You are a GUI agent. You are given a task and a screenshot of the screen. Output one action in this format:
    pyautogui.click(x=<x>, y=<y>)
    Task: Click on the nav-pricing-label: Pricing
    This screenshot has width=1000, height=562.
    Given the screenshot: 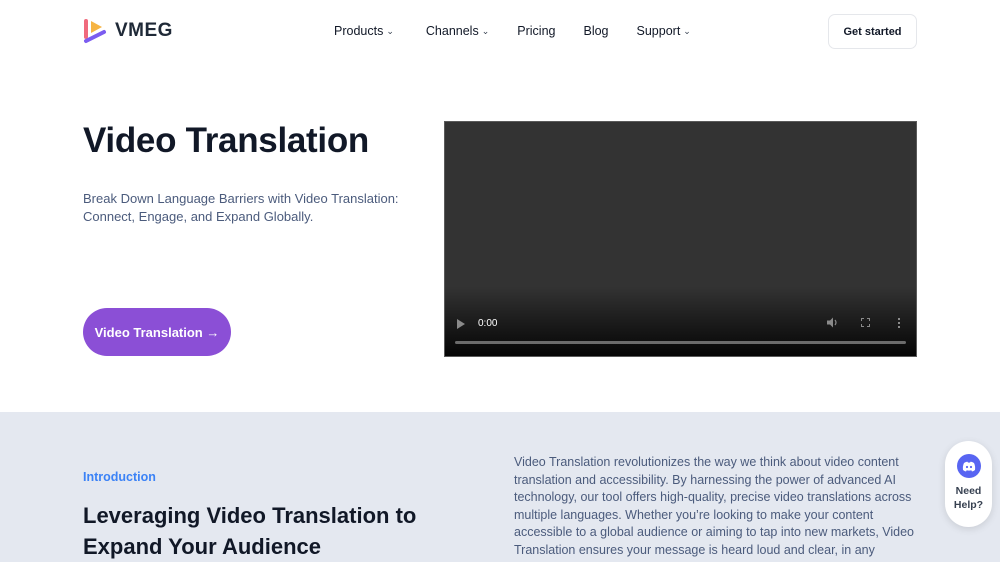 What is the action you would take?
    pyautogui.click(x=536, y=31)
    